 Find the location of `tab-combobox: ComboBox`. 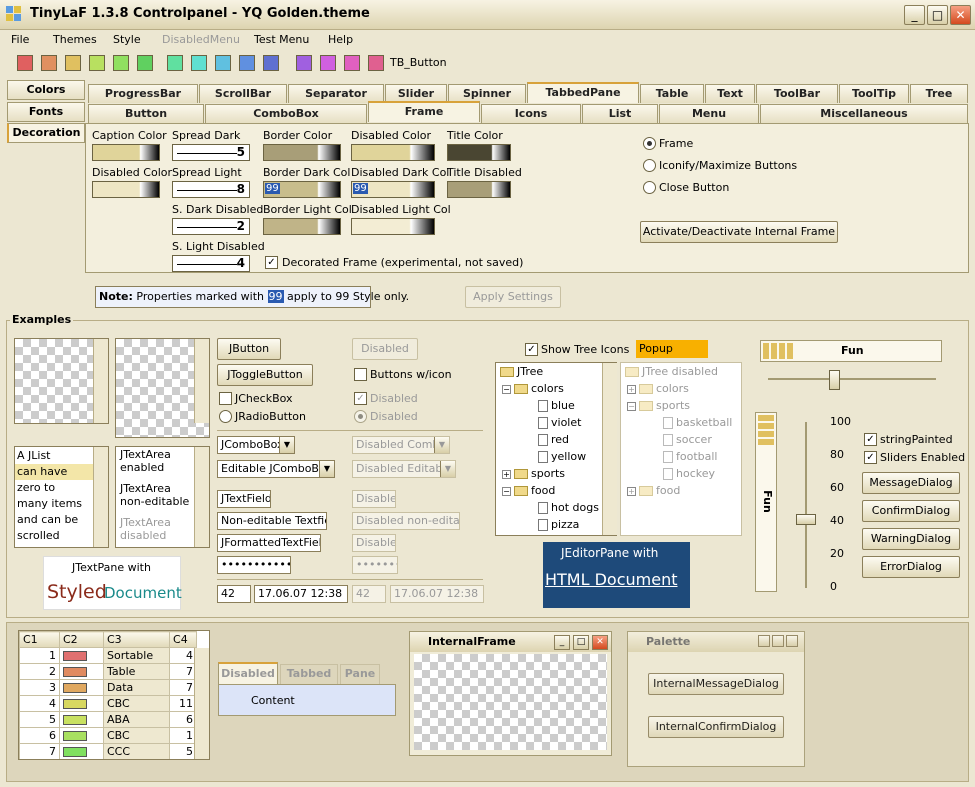

tab-combobox: ComboBox is located at coordinates (286, 113).